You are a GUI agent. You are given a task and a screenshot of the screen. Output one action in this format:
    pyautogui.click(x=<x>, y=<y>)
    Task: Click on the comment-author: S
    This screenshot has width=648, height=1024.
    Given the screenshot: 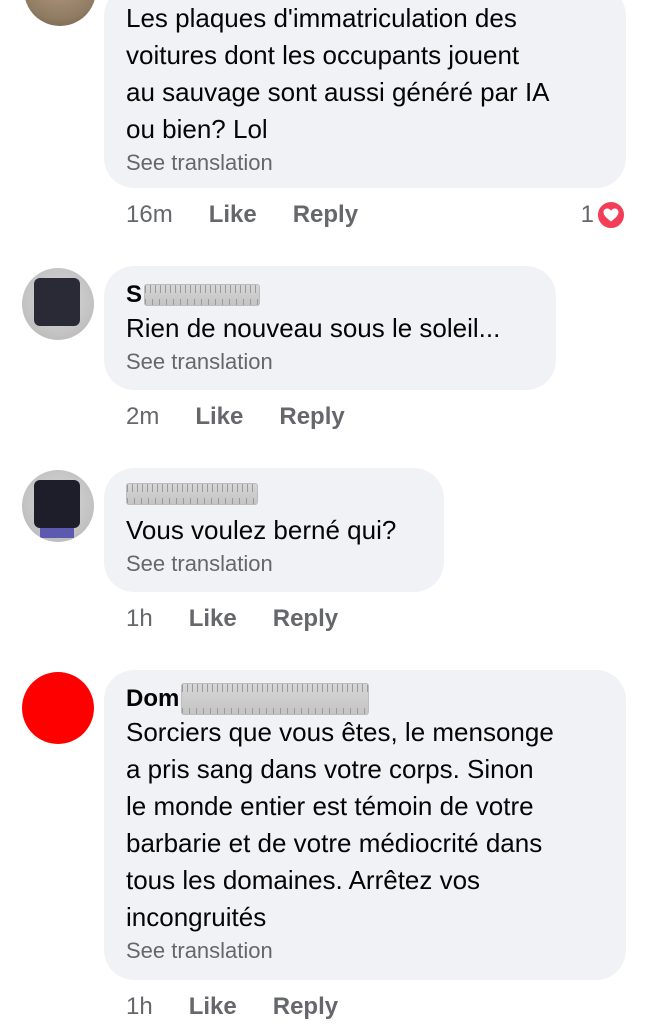 What is the action you would take?
    pyautogui.click(x=330, y=295)
    